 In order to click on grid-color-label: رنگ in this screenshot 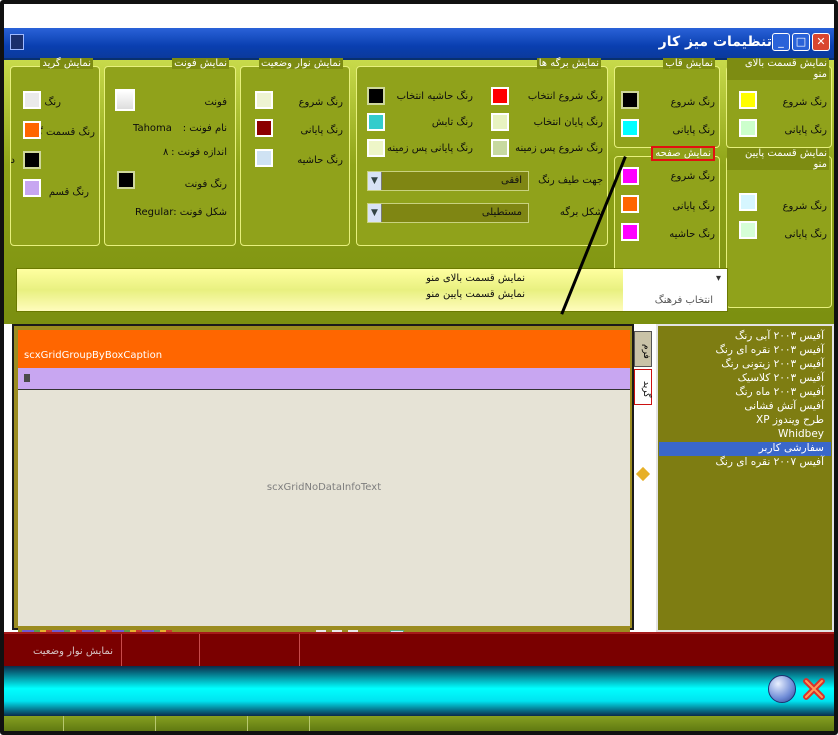, I will do `click(52, 102)`.